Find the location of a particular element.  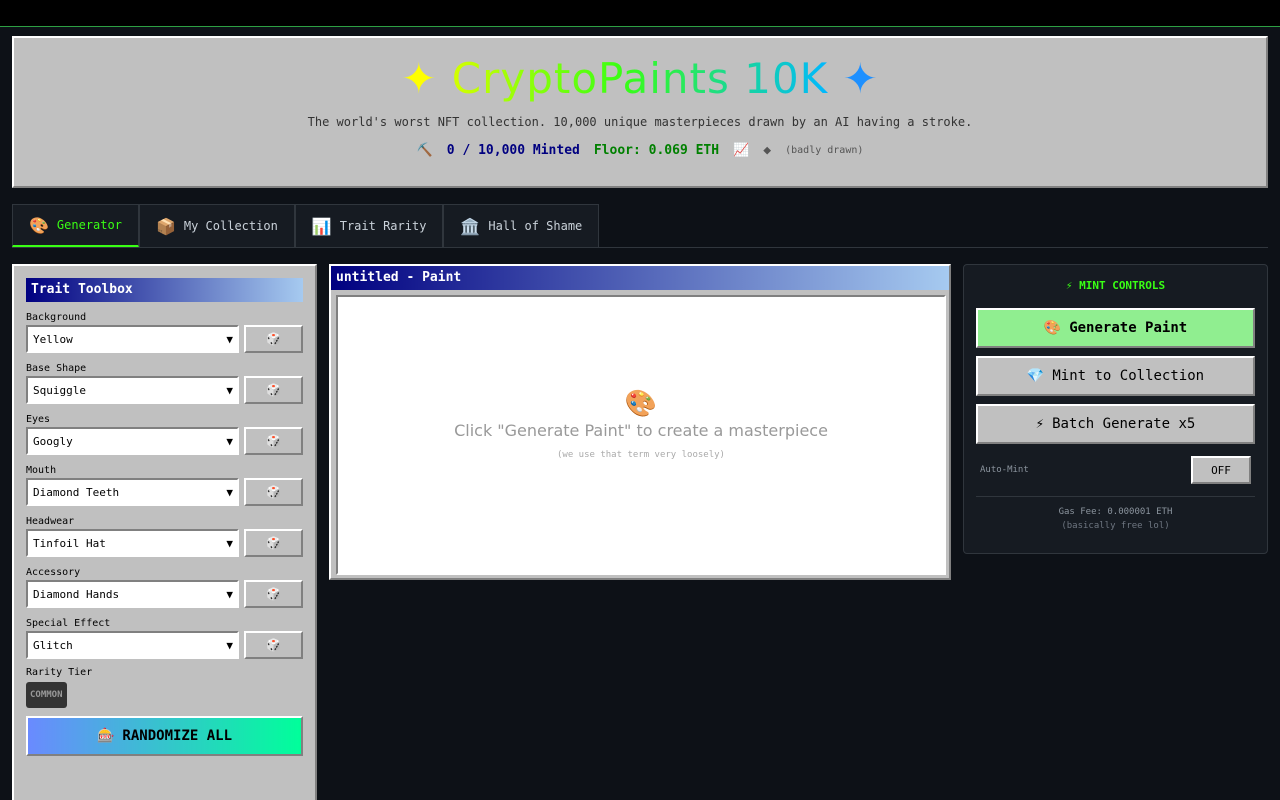

tab-hall-of-shame: 🏛️ Hall of Shame is located at coordinates (521, 225).